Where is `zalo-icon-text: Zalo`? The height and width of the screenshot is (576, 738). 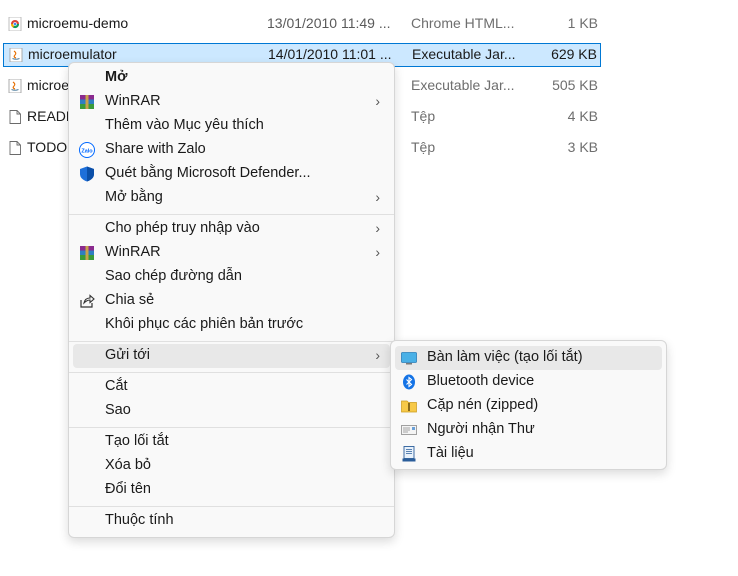
zalo-icon-text: Zalo is located at coordinates (87, 152).